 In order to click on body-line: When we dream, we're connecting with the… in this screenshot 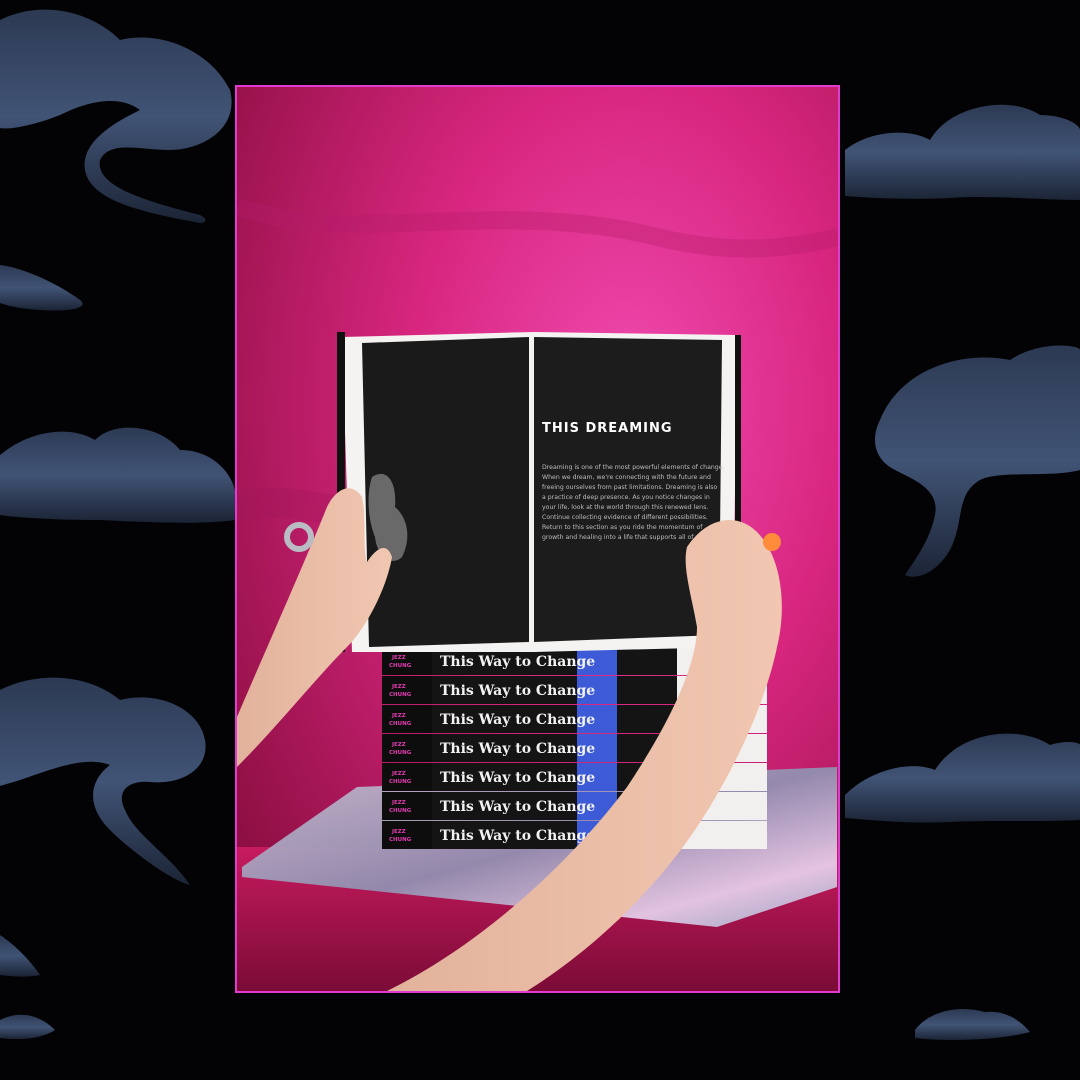, I will do `click(626, 477)`.